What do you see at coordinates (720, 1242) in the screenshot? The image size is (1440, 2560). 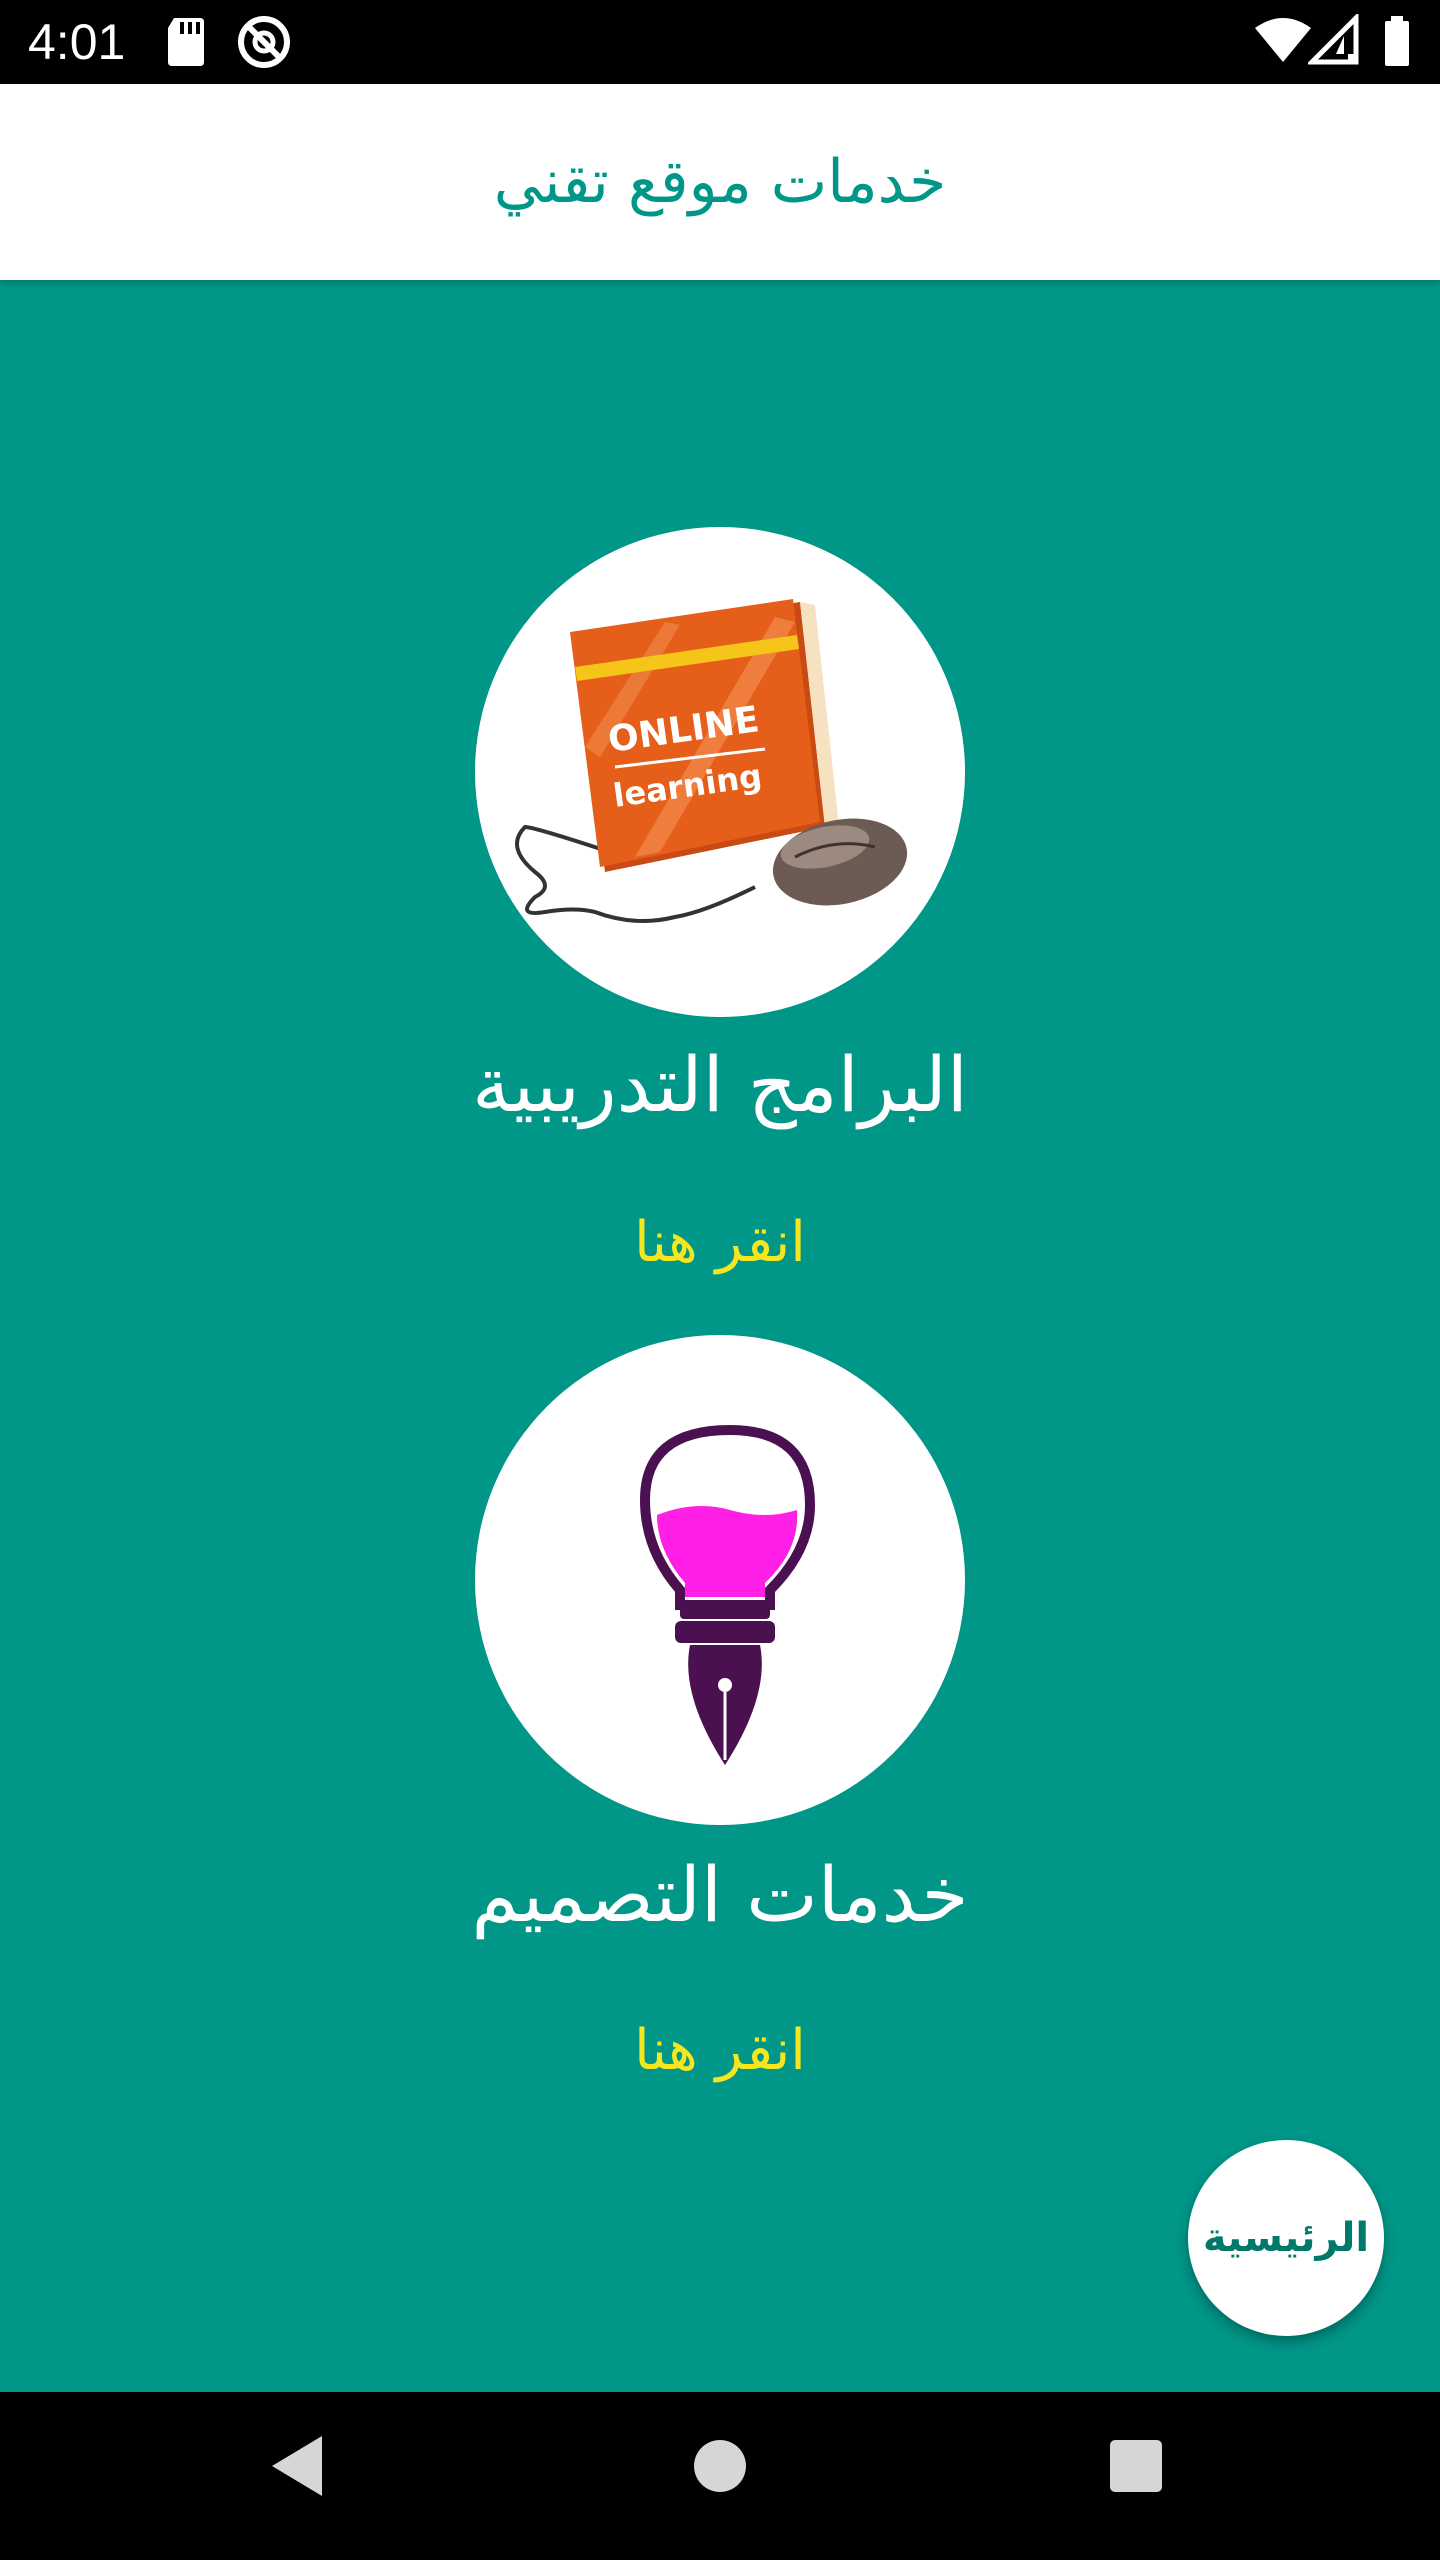 I see `training-programs-link: انقر هنا` at bounding box center [720, 1242].